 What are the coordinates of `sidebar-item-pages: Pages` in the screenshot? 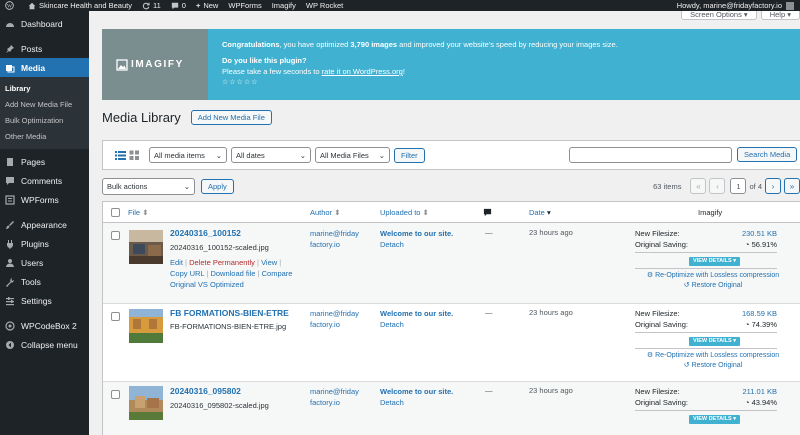 It's located at (44, 161).